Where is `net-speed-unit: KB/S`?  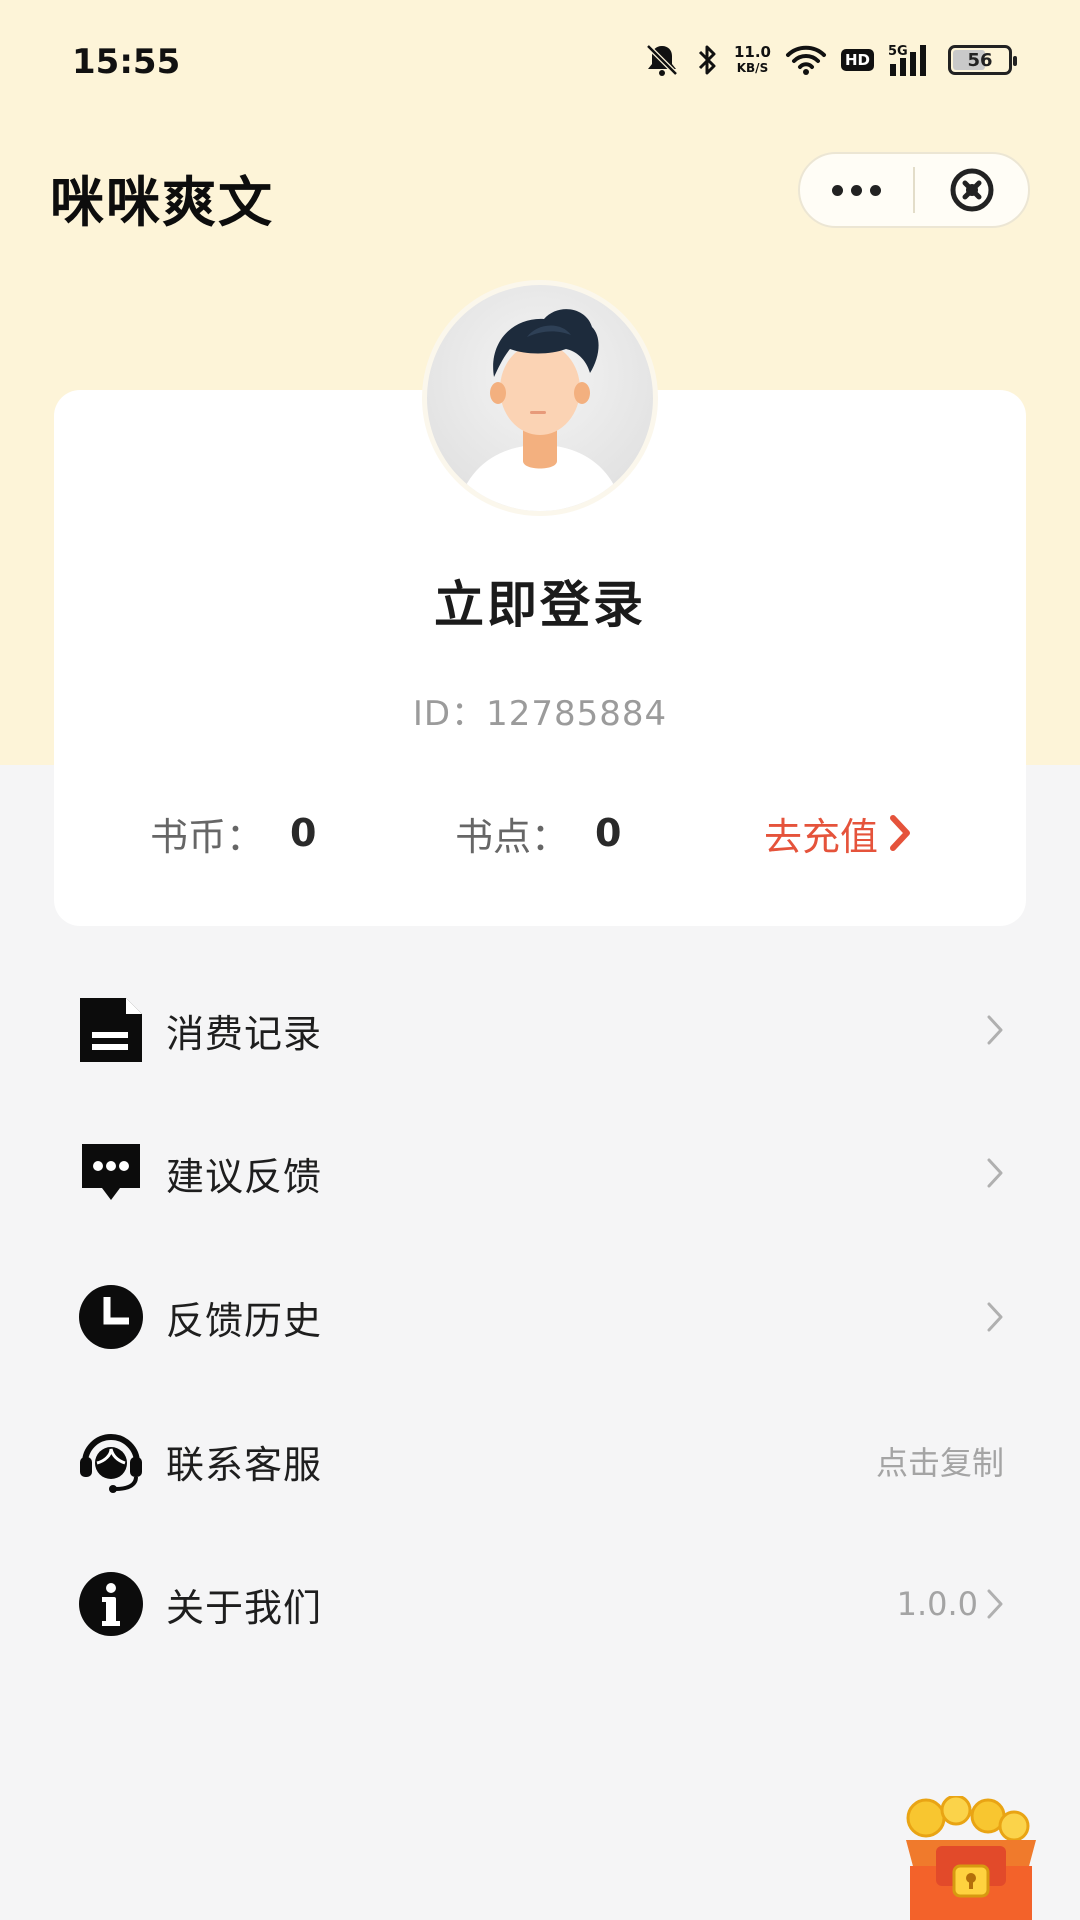
net-speed-unit: KB/S is located at coordinates (752, 68).